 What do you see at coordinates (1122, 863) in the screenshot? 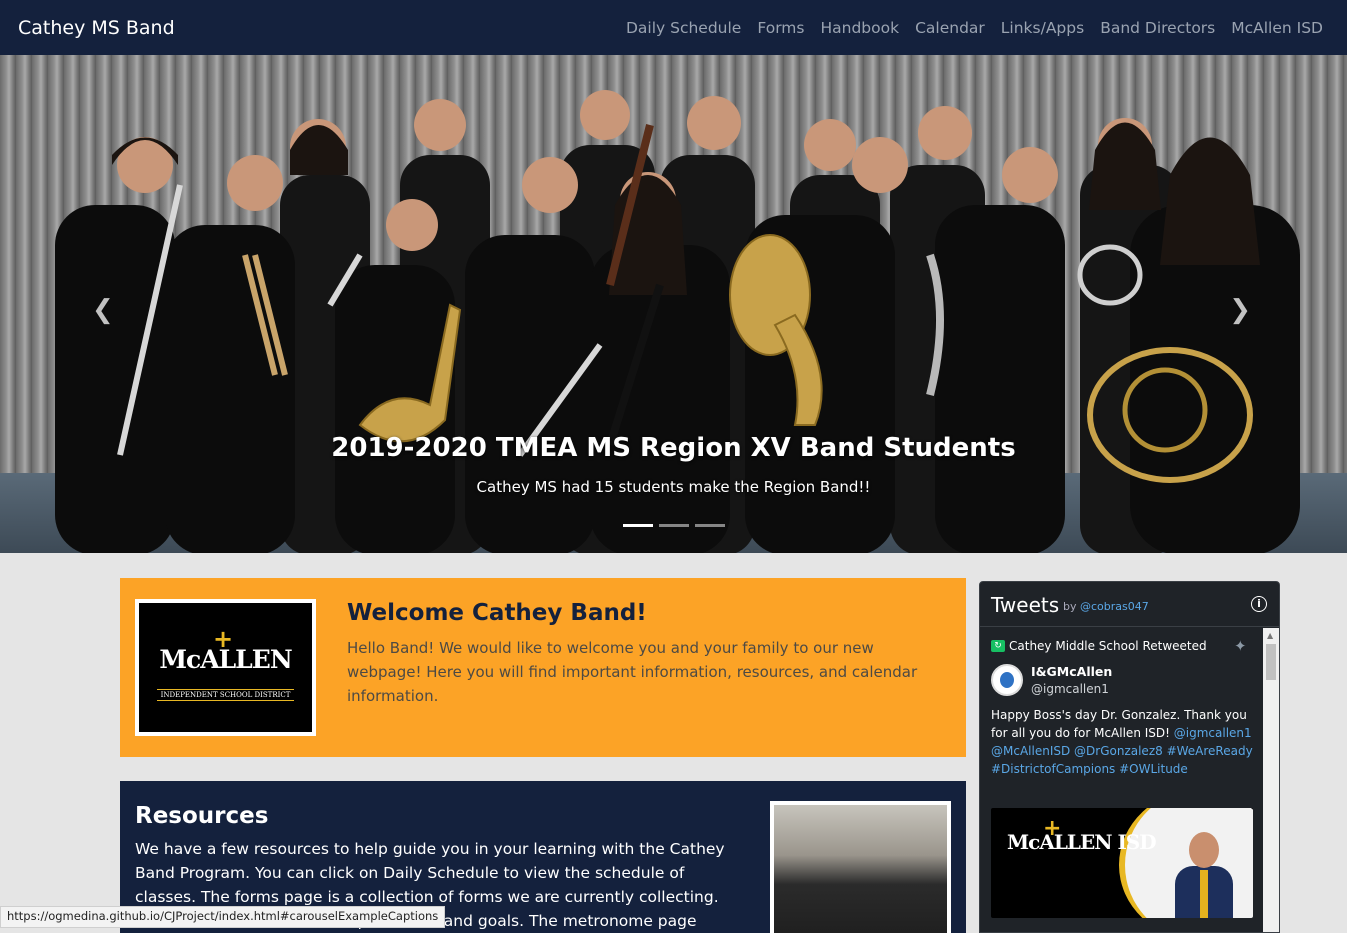
I see `tweet-media-image: + McALLEN ISD` at bounding box center [1122, 863].